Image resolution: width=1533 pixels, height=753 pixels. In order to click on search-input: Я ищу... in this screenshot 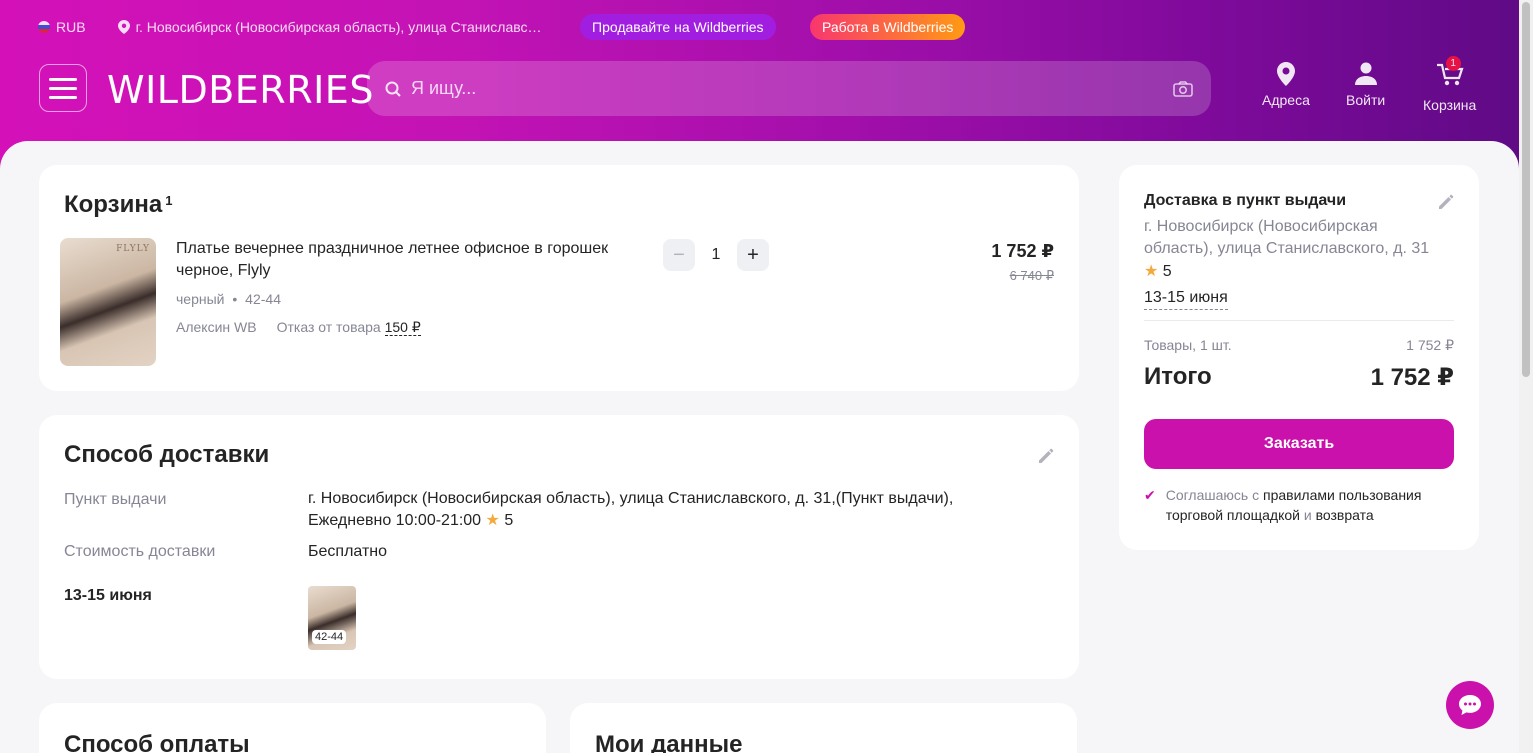, I will do `click(443, 88)`.